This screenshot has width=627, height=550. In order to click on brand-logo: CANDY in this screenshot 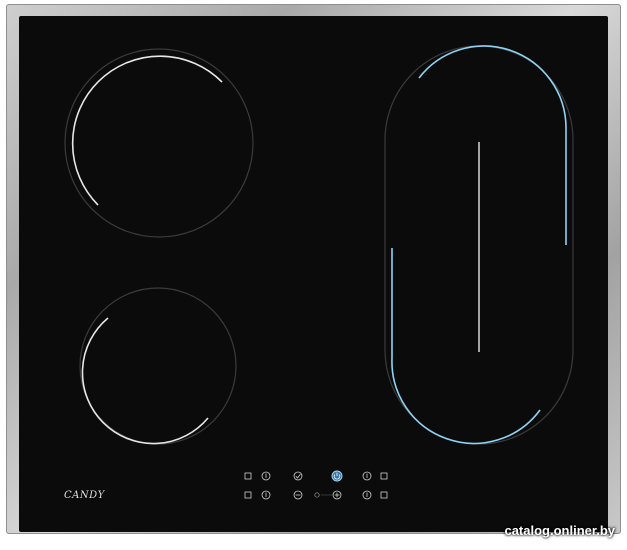, I will do `click(84, 495)`.